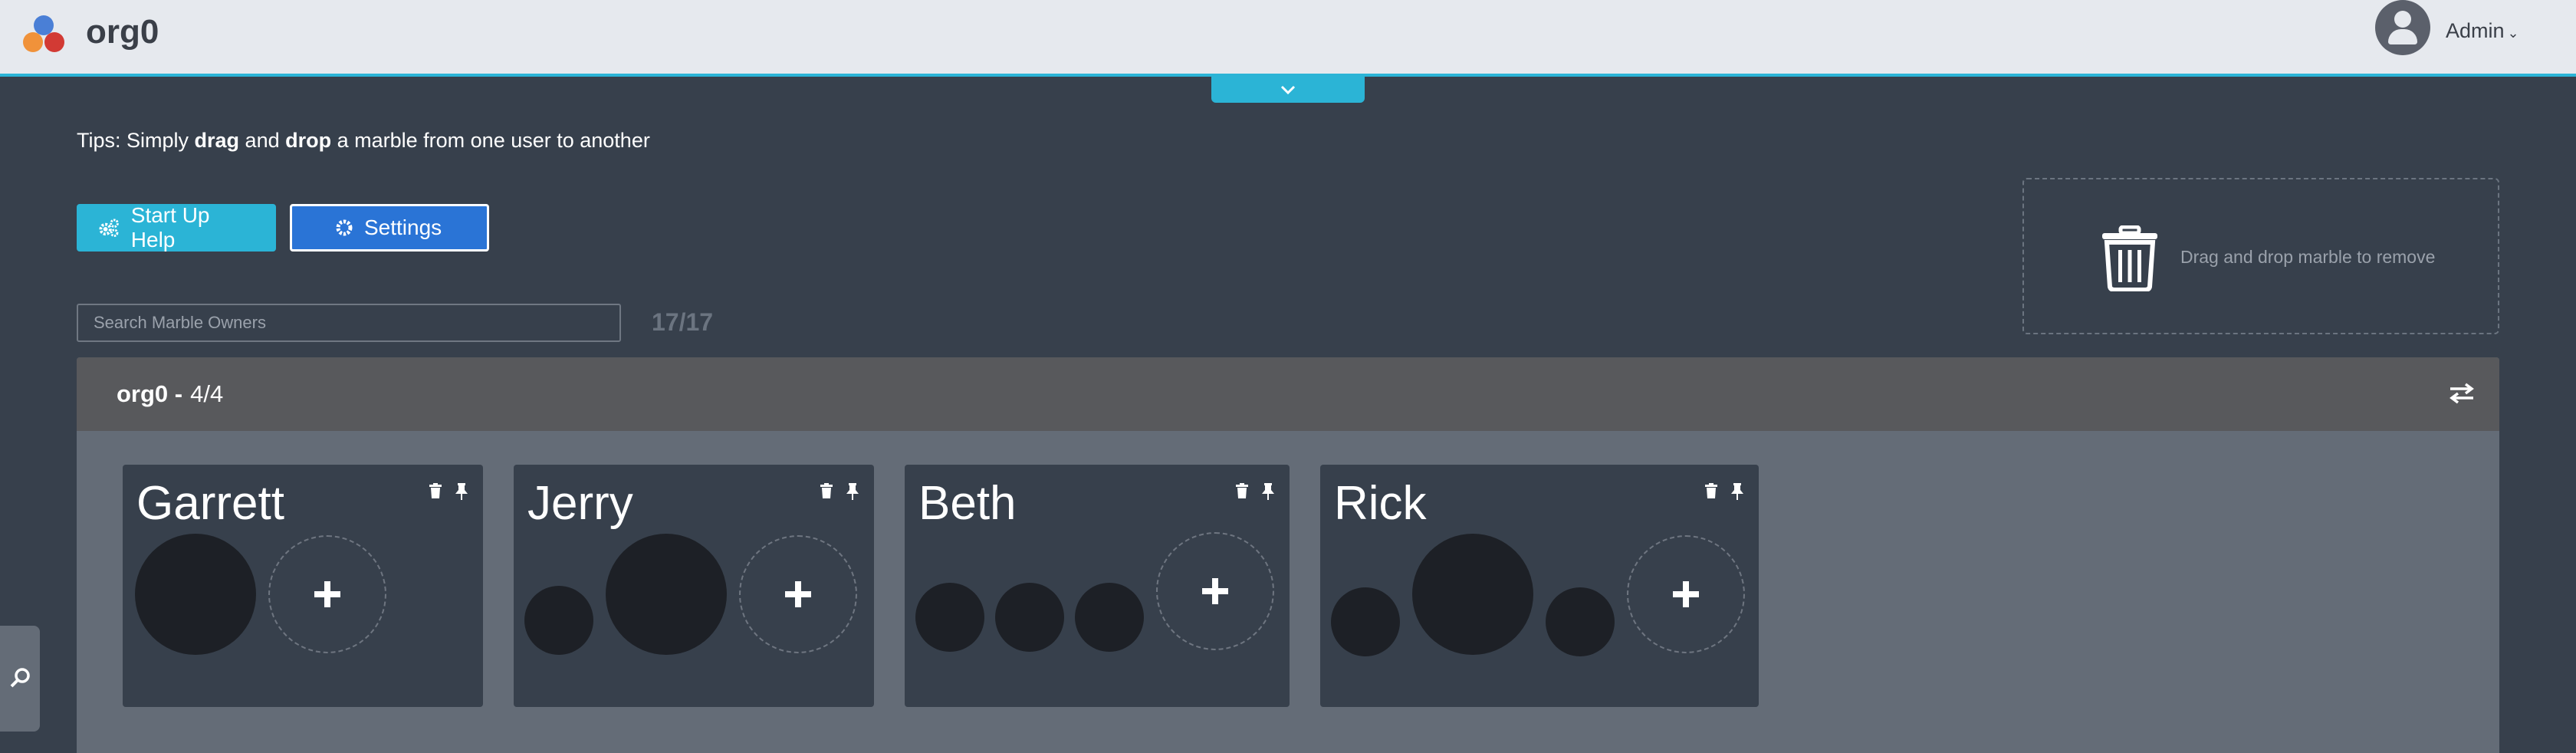 Image resolution: width=2576 pixels, height=753 pixels. I want to click on swap-arrows-icon, so click(2462, 393).